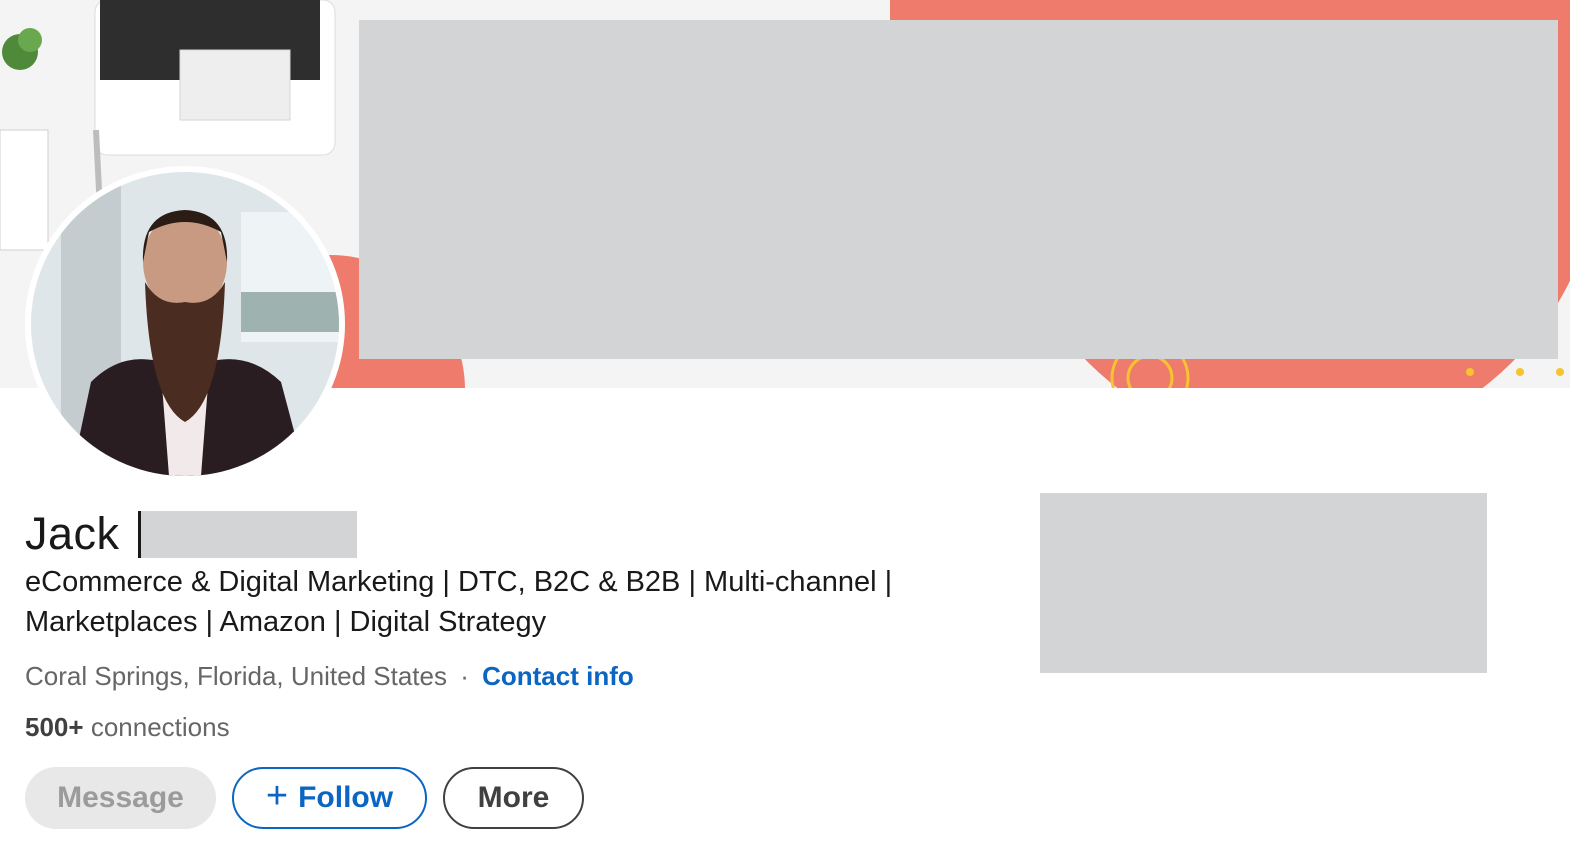  Describe the element at coordinates (72, 533) in the screenshot. I see `profile-name: Jack` at that location.